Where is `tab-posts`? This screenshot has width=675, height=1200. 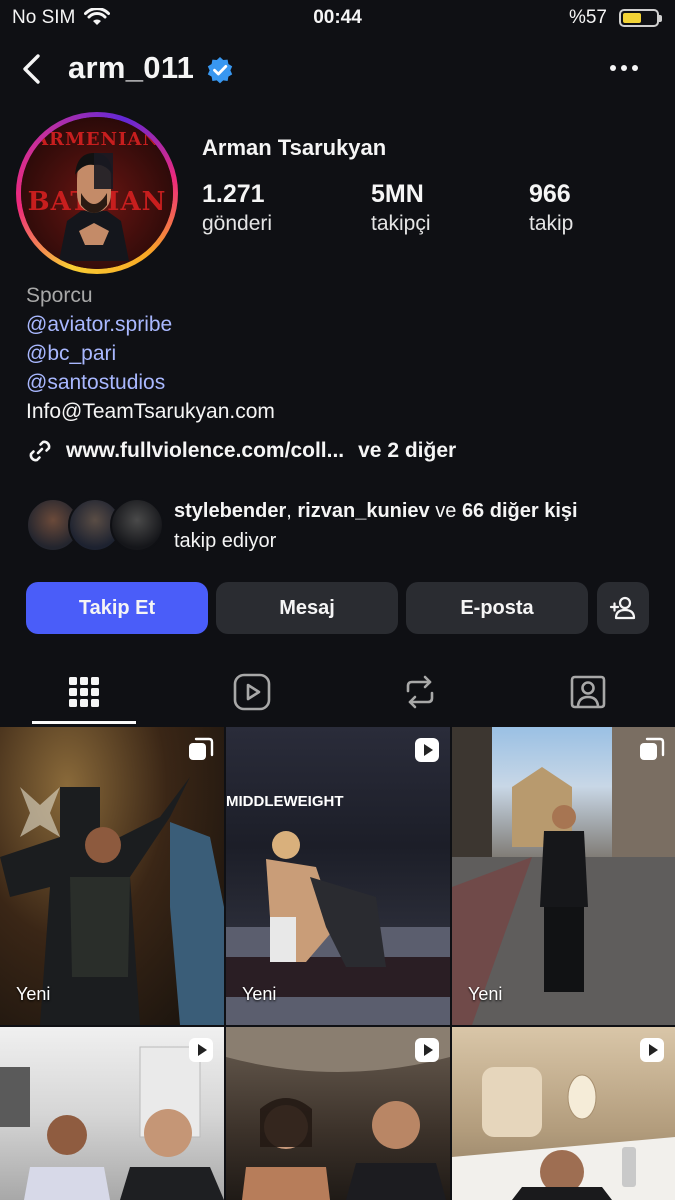 tab-posts is located at coordinates (84, 692).